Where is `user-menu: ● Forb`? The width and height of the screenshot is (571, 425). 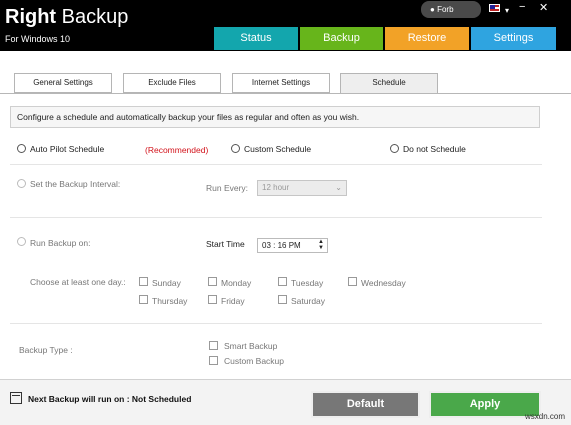
user-menu: ● Forb is located at coordinates (451, 9).